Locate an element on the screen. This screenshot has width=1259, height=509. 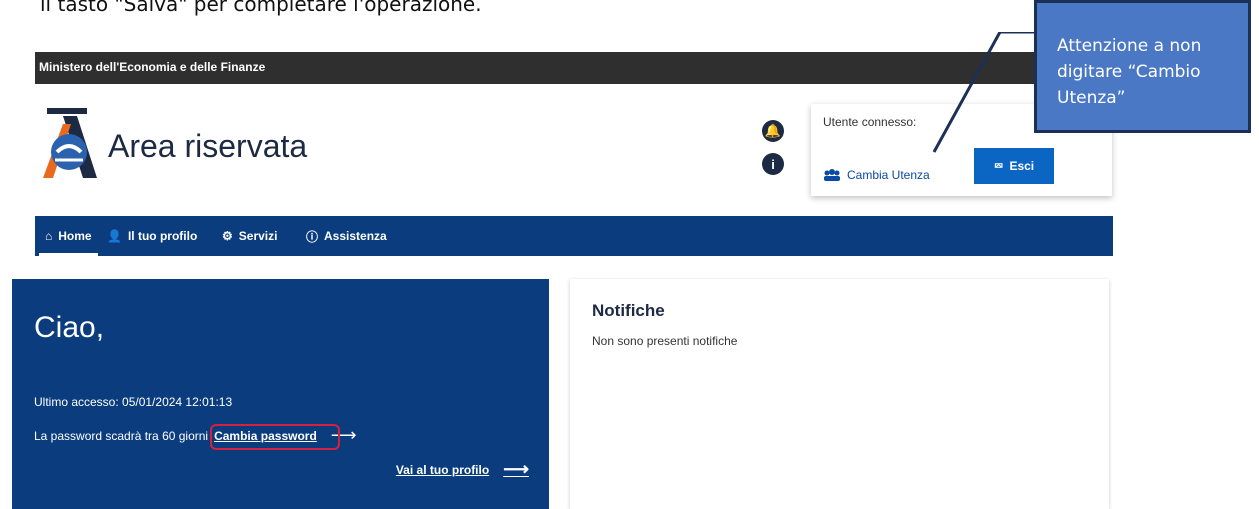
notifications-title: Notifiche is located at coordinates (628, 310).